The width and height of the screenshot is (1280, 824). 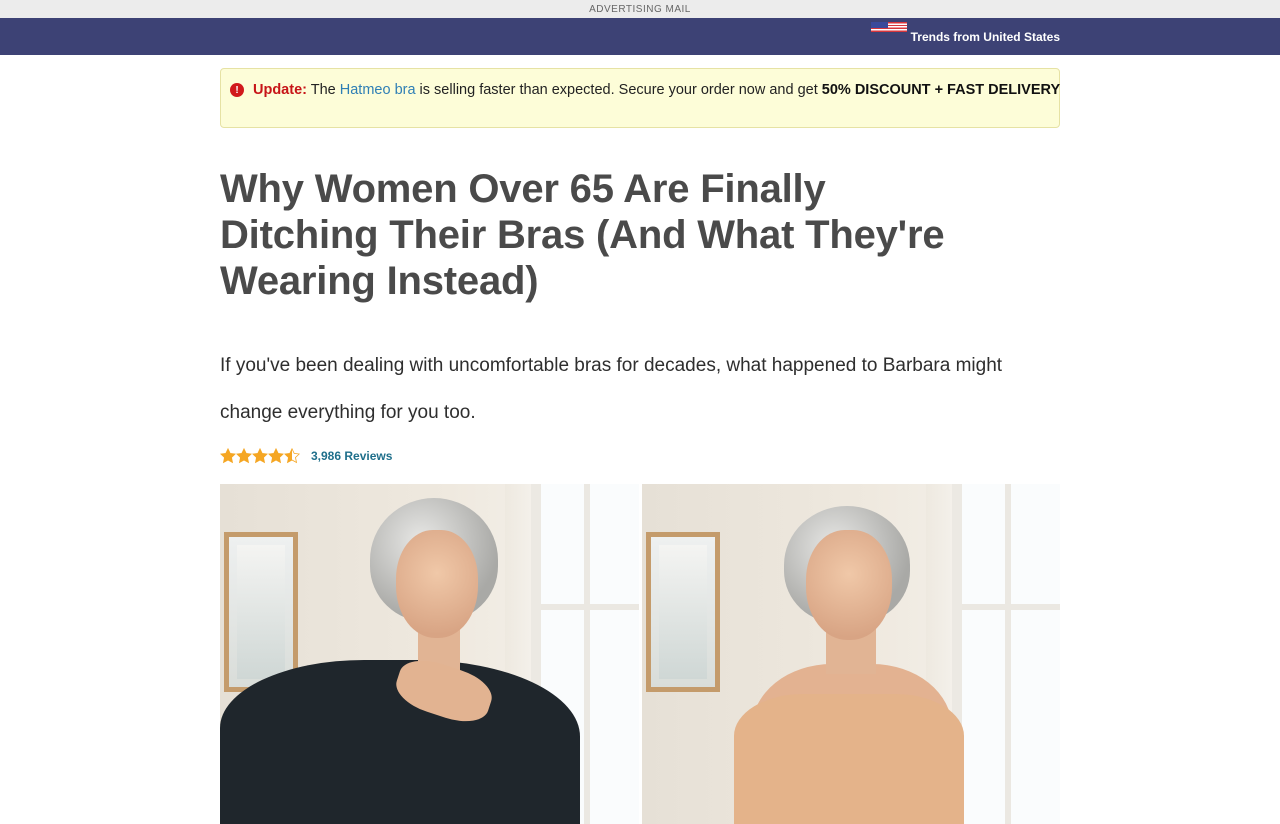 What do you see at coordinates (323, 90) in the screenshot?
I see `alert-text-before: The` at bounding box center [323, 90].